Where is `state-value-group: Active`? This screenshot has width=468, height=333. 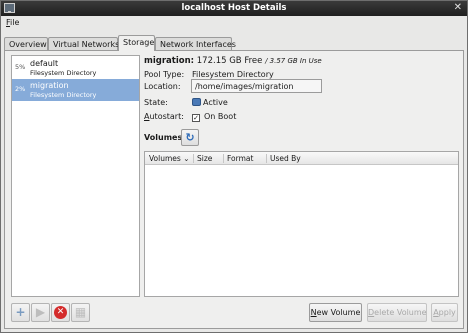
state-value-group: Active is located at coordinates (210, 102).